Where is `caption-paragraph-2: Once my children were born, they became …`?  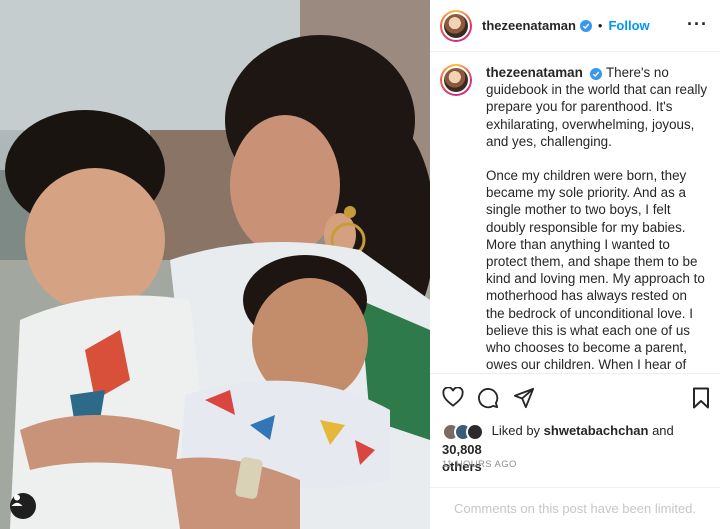
caption-paragraph-2: Once my children were born, they became … is located at coordinates (595, 270).